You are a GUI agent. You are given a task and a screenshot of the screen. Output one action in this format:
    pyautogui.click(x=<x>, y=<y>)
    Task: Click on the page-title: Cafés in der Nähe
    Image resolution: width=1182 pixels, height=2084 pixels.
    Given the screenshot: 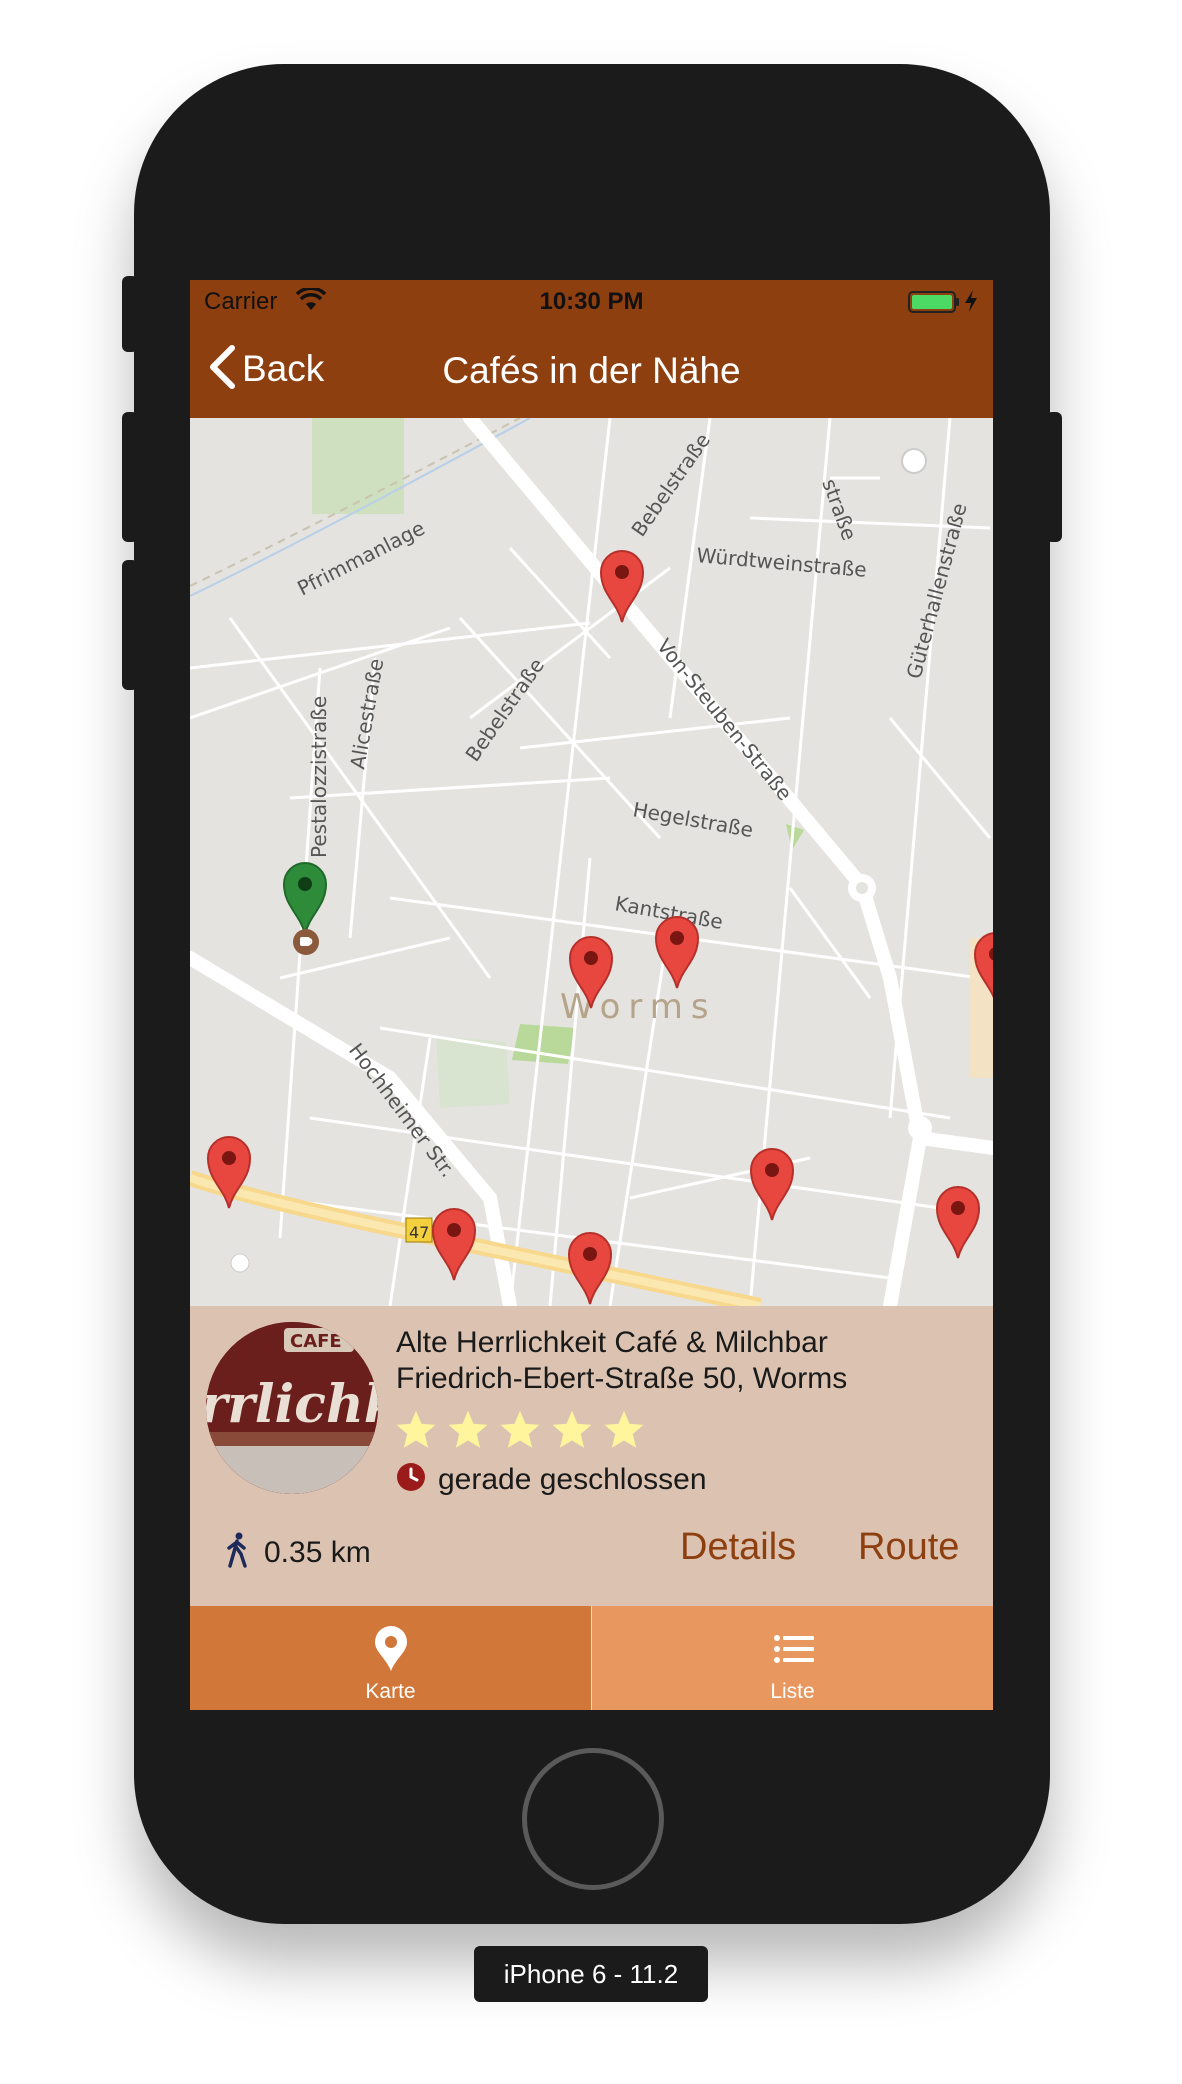 What is the action you would take?
    pyautogui.click(x=591, y=370)
    